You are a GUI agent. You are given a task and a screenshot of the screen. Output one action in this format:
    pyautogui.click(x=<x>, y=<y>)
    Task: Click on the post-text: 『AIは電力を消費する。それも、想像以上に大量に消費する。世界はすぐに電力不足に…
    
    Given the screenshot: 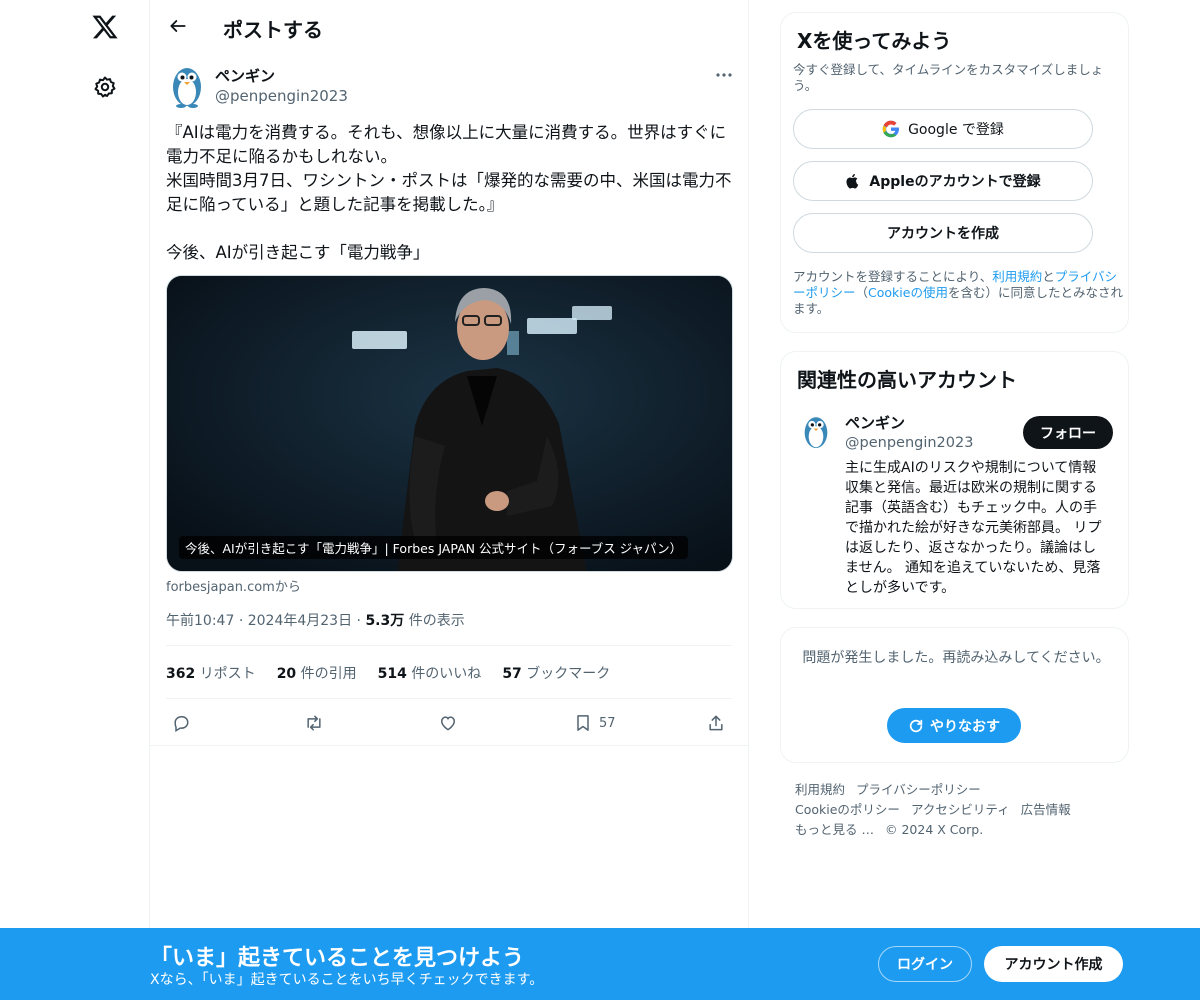 What is the action you would take?
    pyautogui.click(x=449, y=192)
    